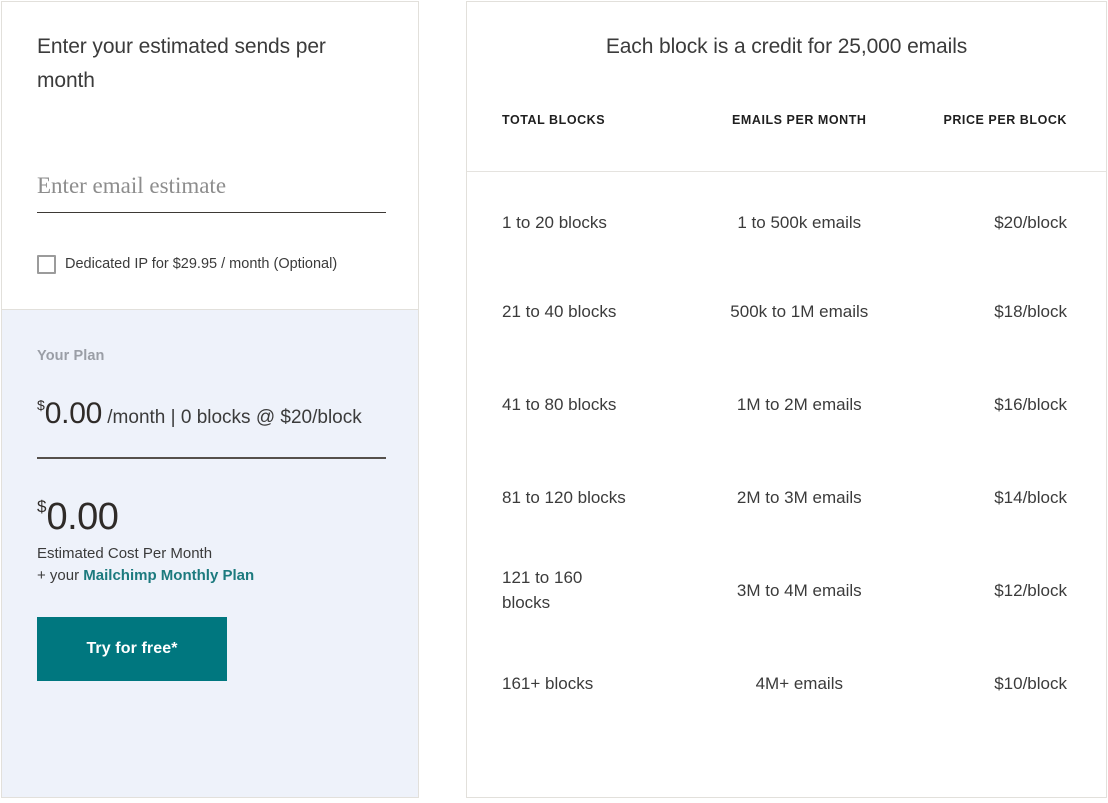 The image size is (1108, 803). I want to click on mailchimp-monthly-plan-link: Mailchimp Monthly Plan, so click(168, 575).